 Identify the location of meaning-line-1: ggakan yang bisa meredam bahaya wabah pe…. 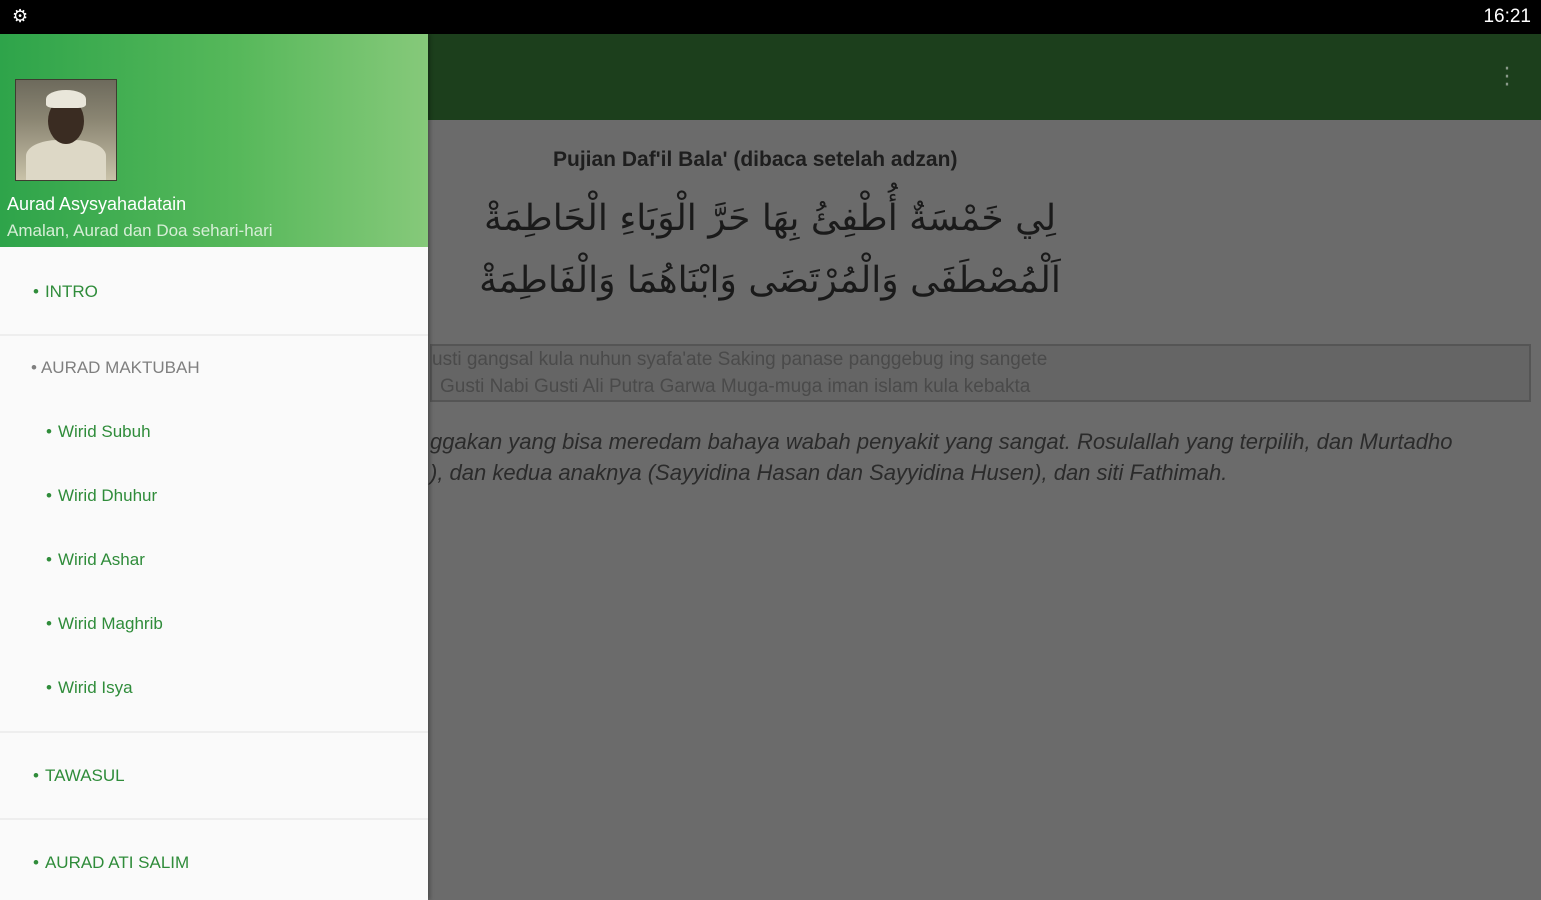
(941, 441).